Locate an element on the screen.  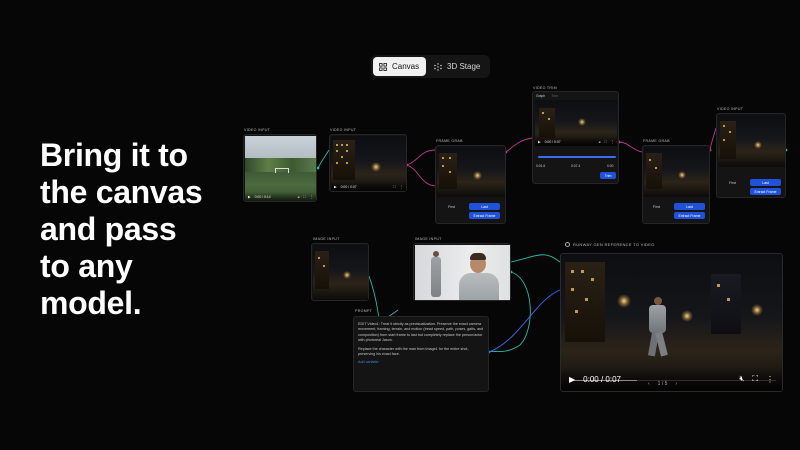
video-preview: ▶ 0:00 / 0:07 ◂ ⛶ ⋮ is located at coordinates (576, 123).